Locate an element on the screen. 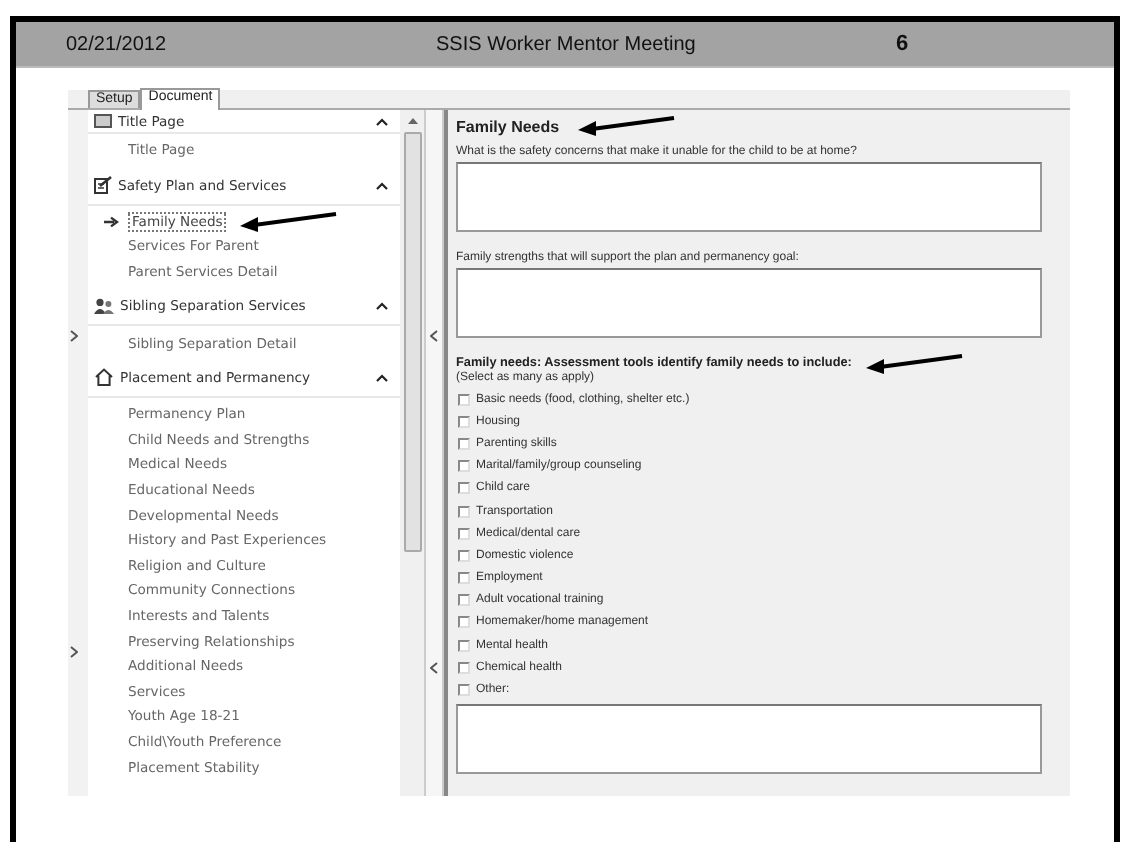 This screenshot has width=1130, height=848. clipboard-icon is located at coordinates (103, 185).